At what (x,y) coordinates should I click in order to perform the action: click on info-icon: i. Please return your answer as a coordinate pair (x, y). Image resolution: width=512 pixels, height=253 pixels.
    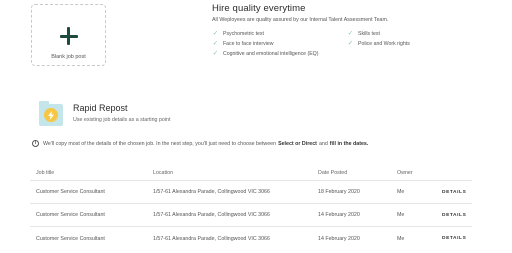
    Looking at the image, I should click on (35, 143).